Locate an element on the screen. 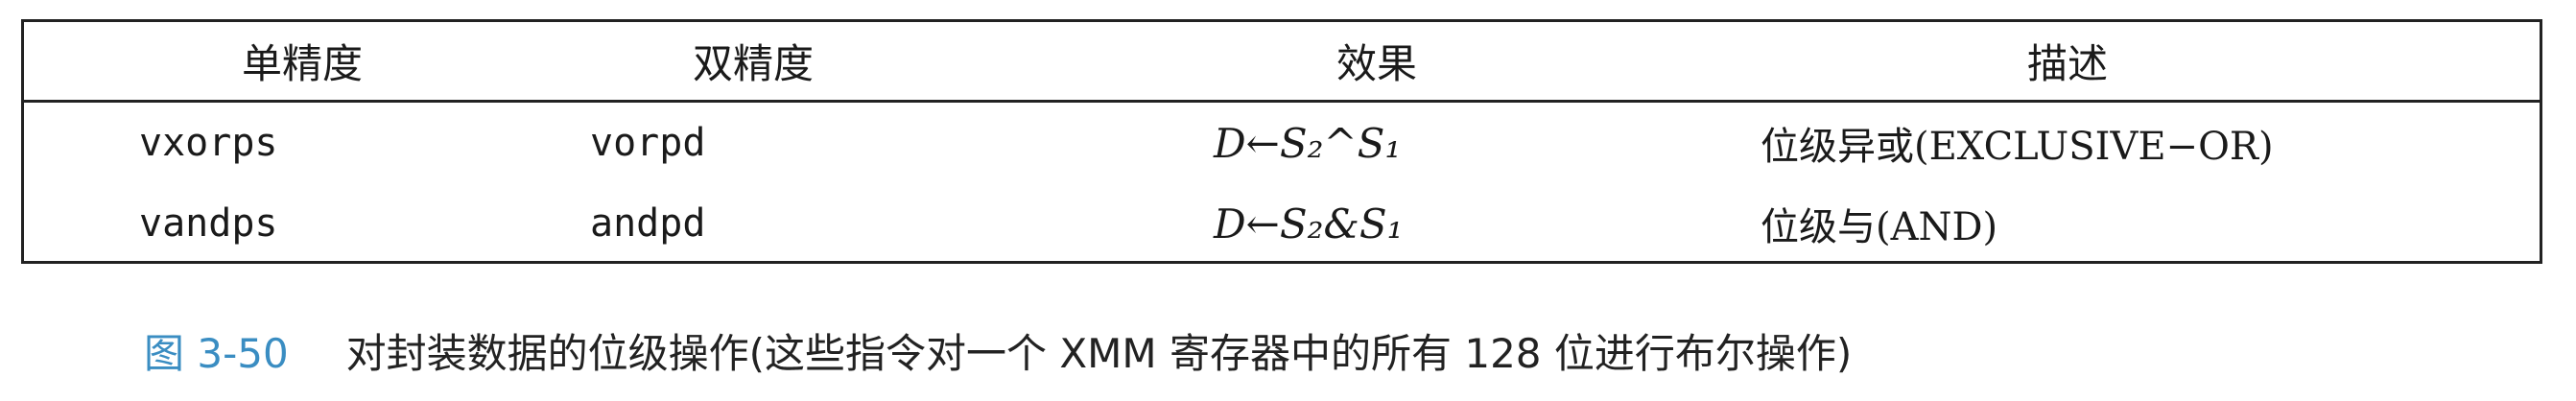  cell-description: 位级与(AND) is located at coordinates (1879, 227).